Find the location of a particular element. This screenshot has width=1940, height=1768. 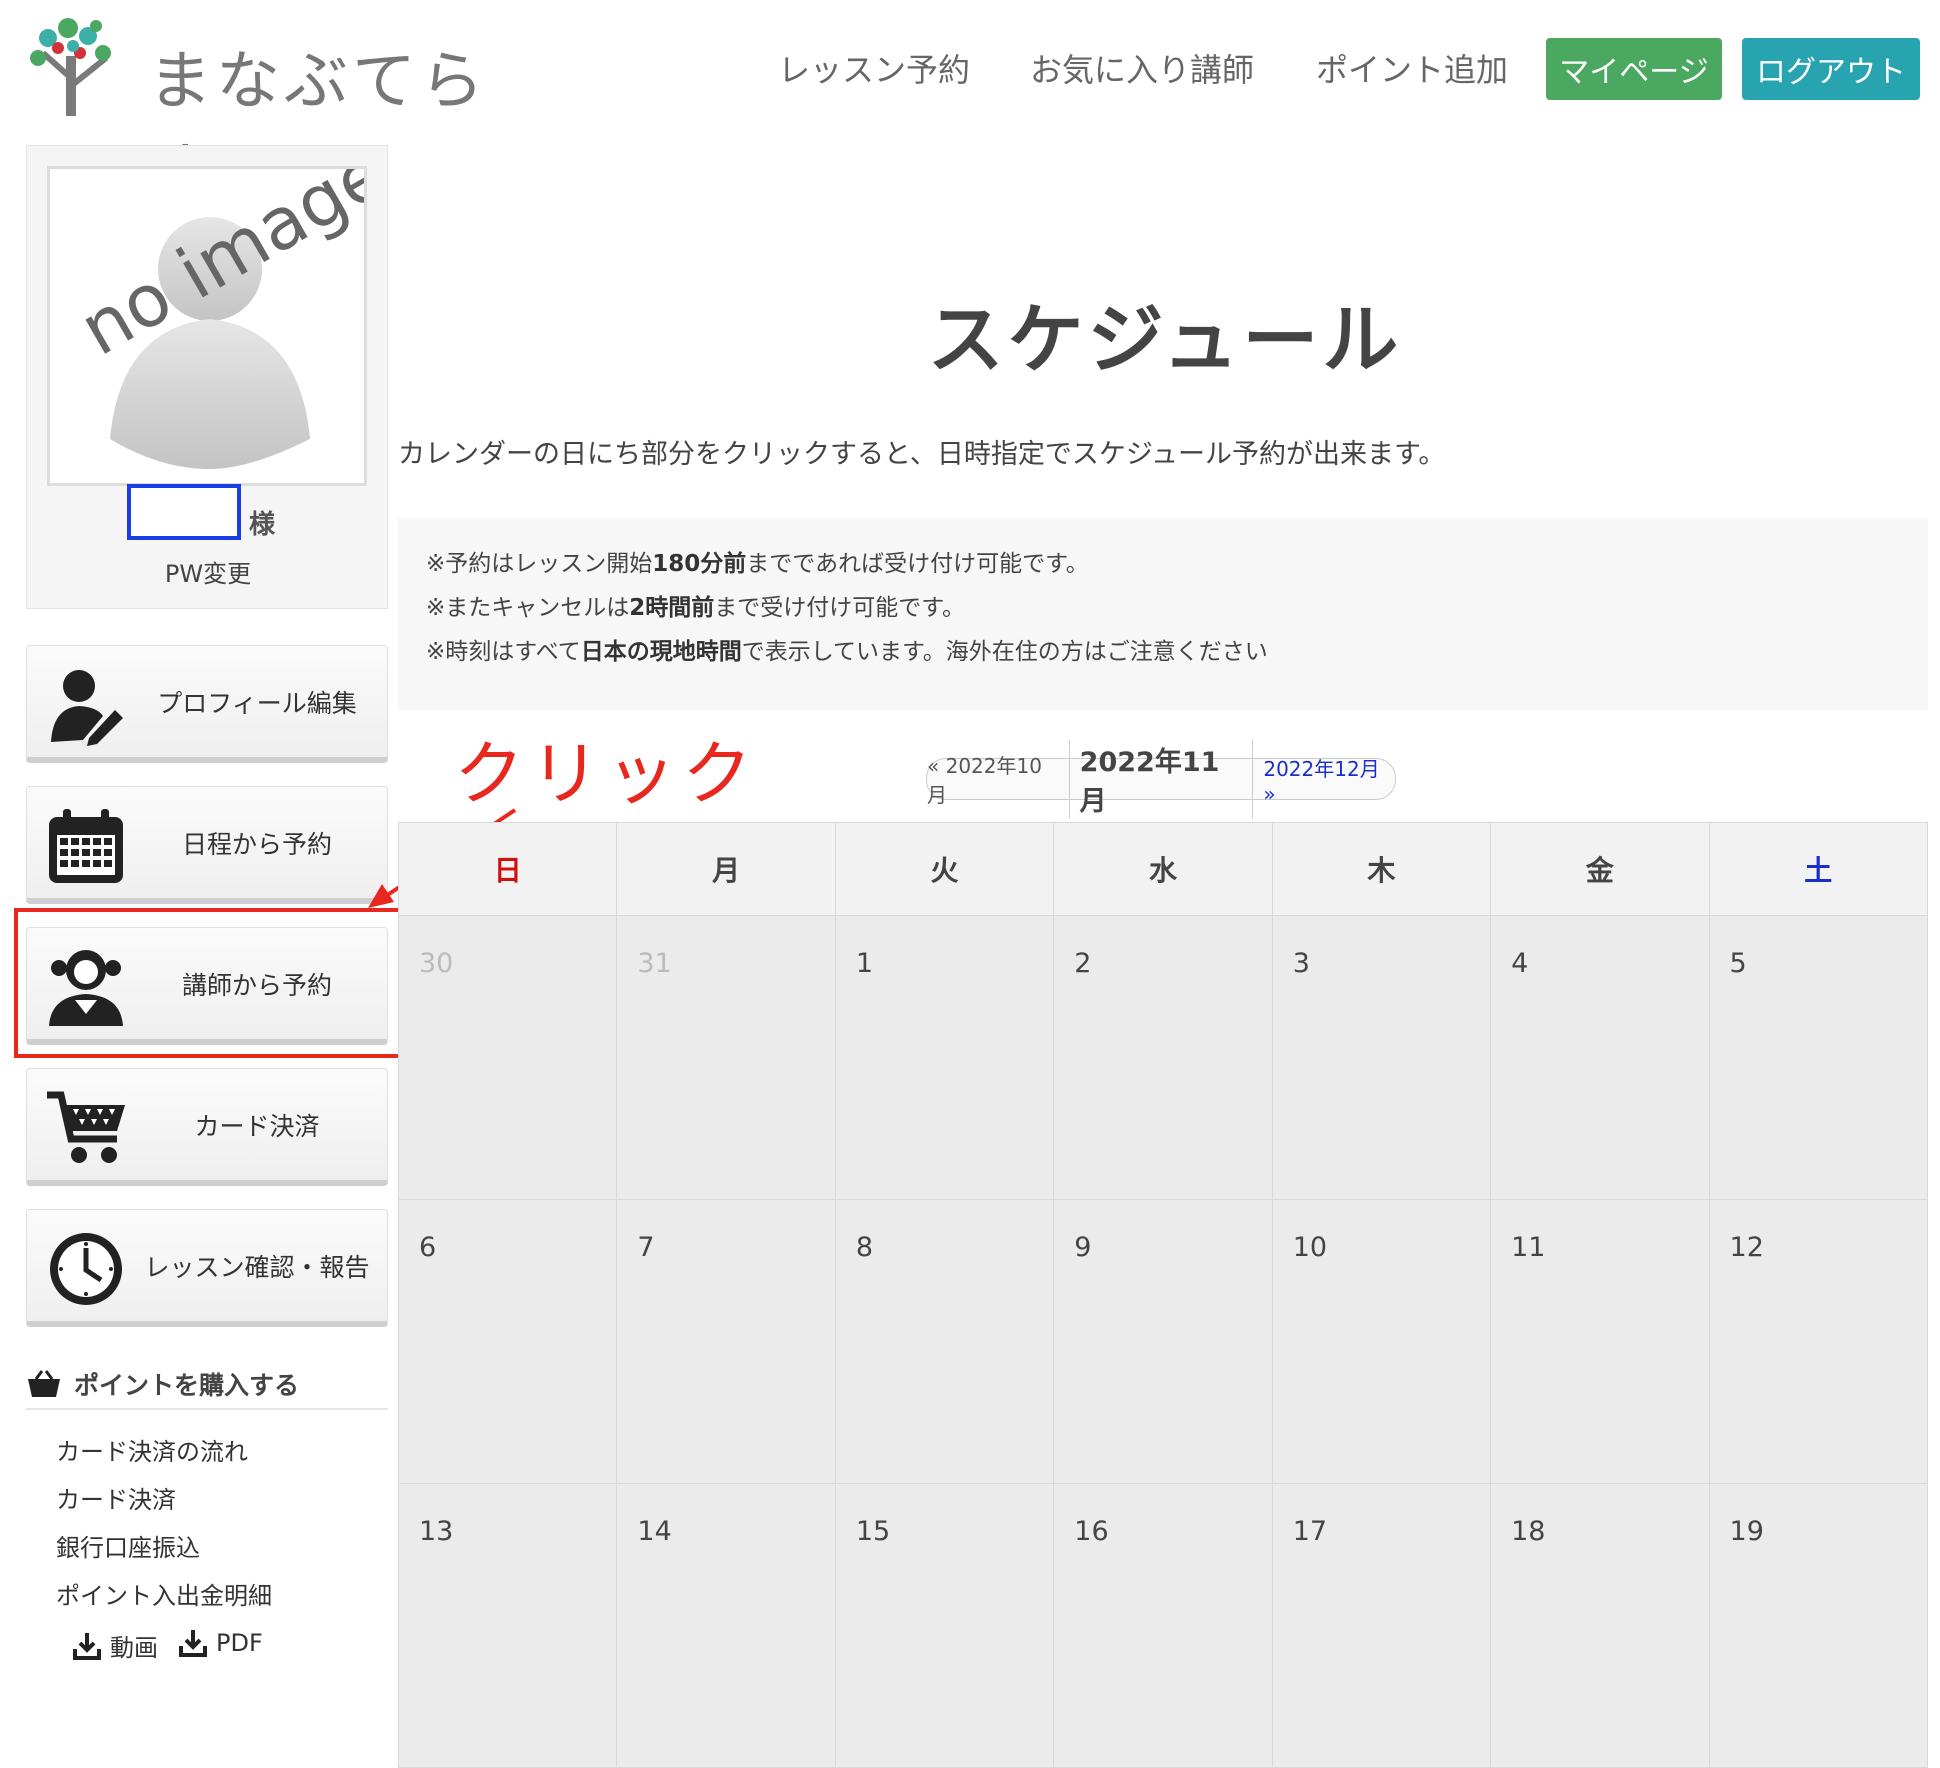

logout-button: ログアウト is located at coordinates (1831, 69).